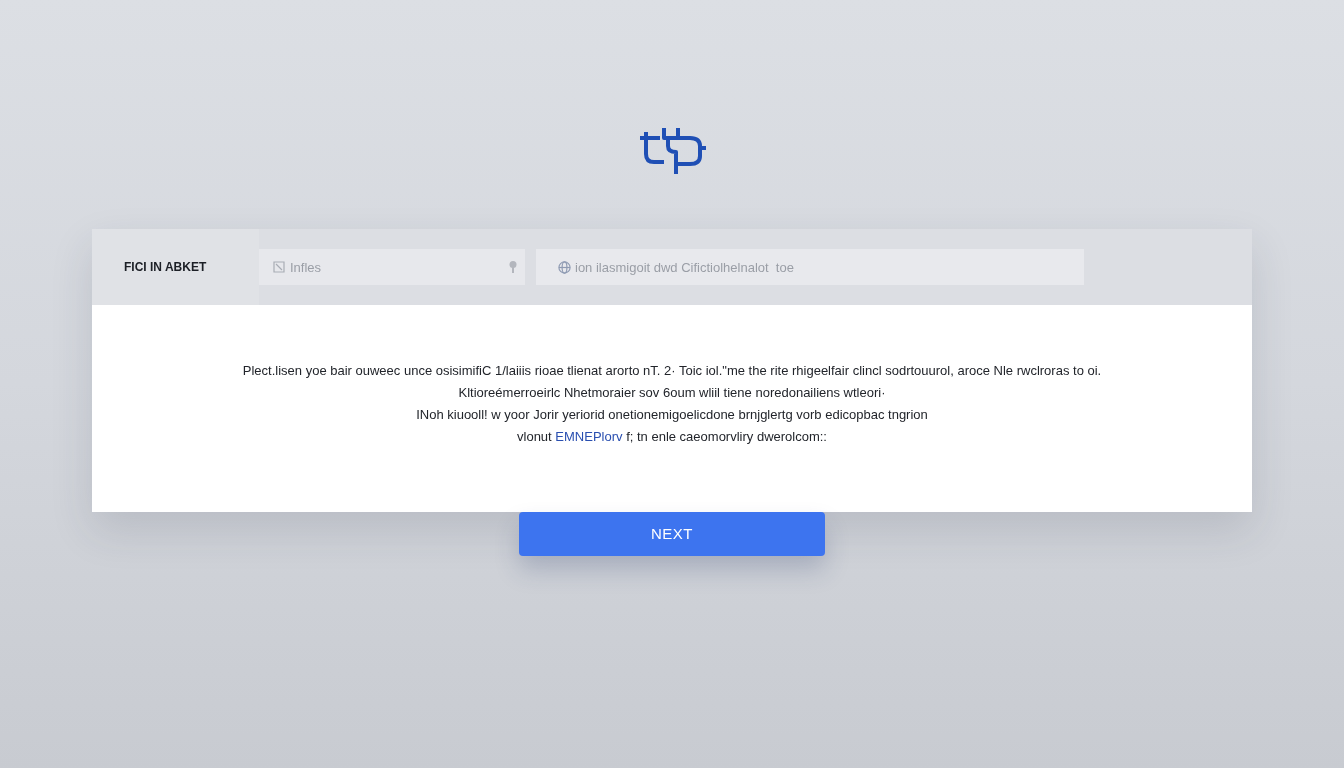  I want to click on header-label: FICI IN ABKET, so click(165, 267).